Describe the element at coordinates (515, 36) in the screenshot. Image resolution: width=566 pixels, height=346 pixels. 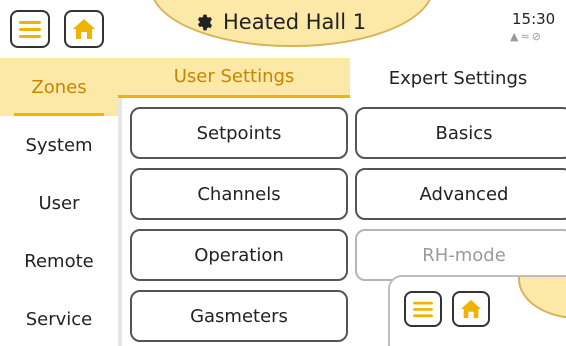
I see `warning-icon: ▲` at that location.